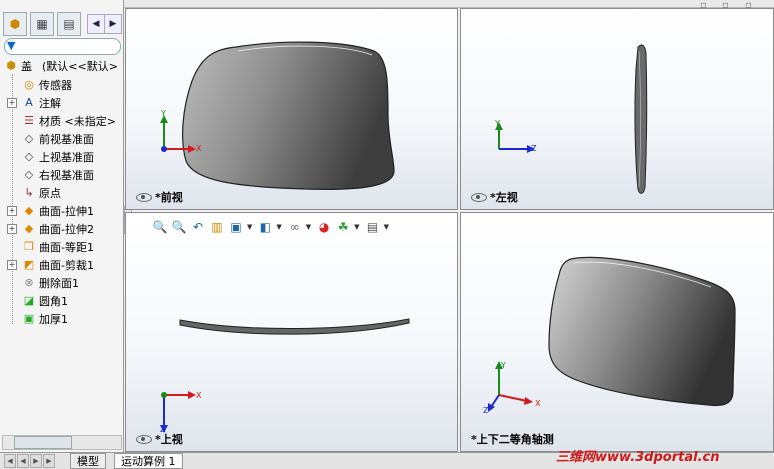  What do you see at coordinates (512, 439) in the screenshot?
I see `view-label-isometric: *上下二等角轴测` at bounding box center [512, 439].